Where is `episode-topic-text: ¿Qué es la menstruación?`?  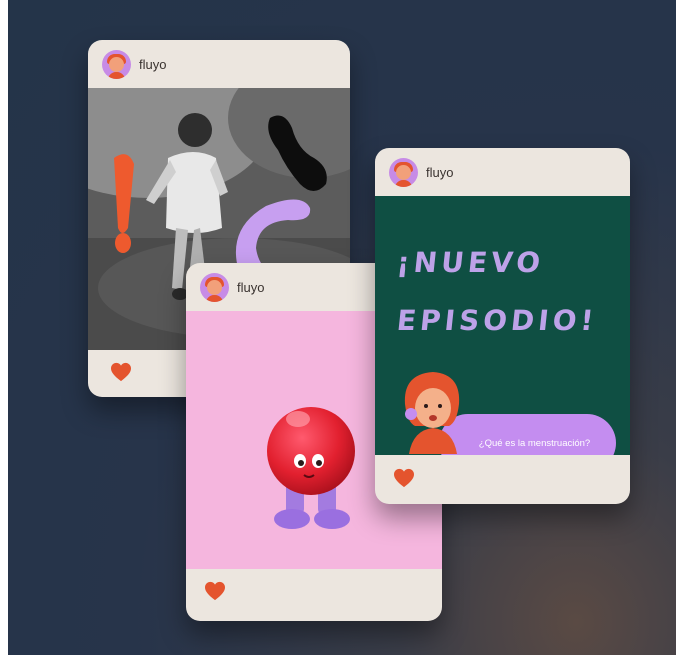 episode-topic-text: ¿Qué es la menstruación? is located at coordinates (534, 443).